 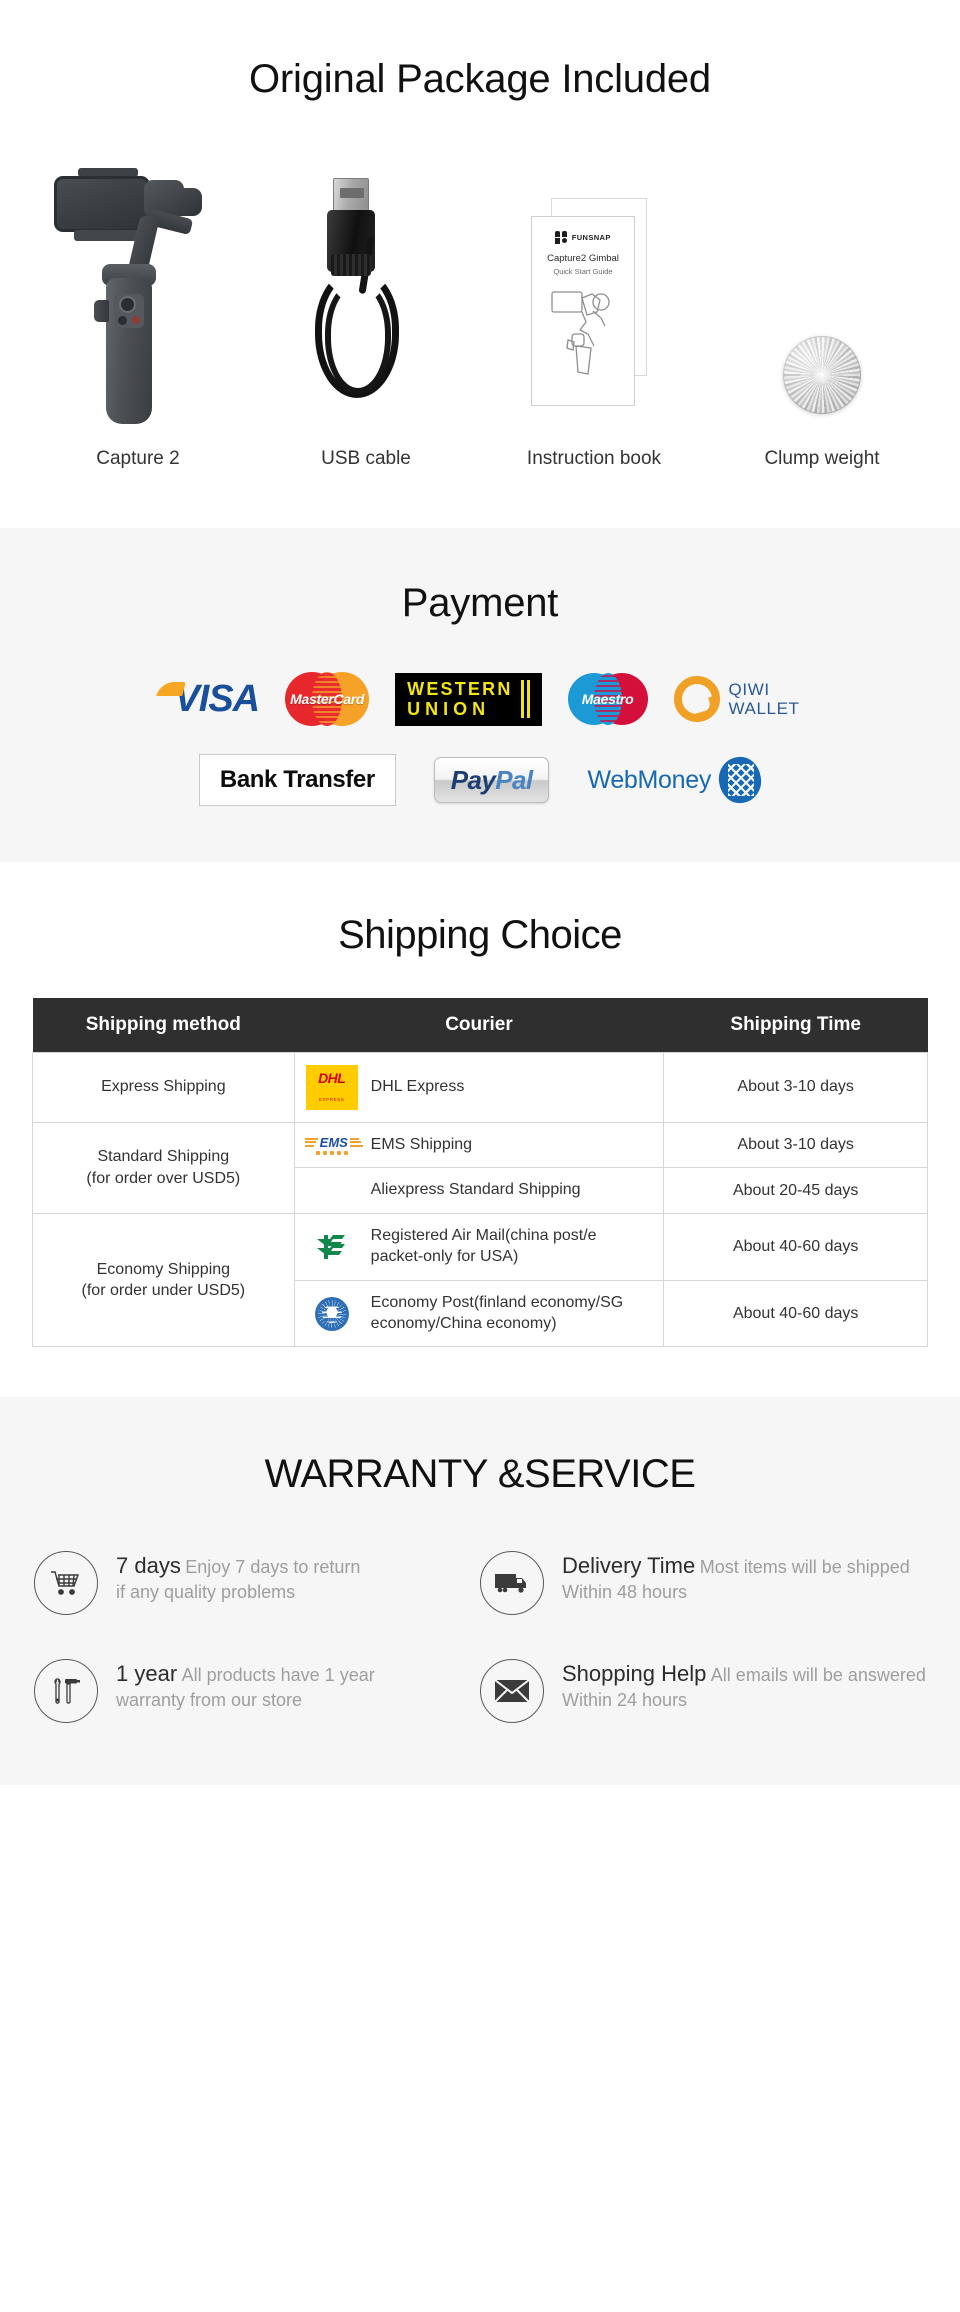 I want to click on maestro-logo: Maestro, so click(x=607, y=699).